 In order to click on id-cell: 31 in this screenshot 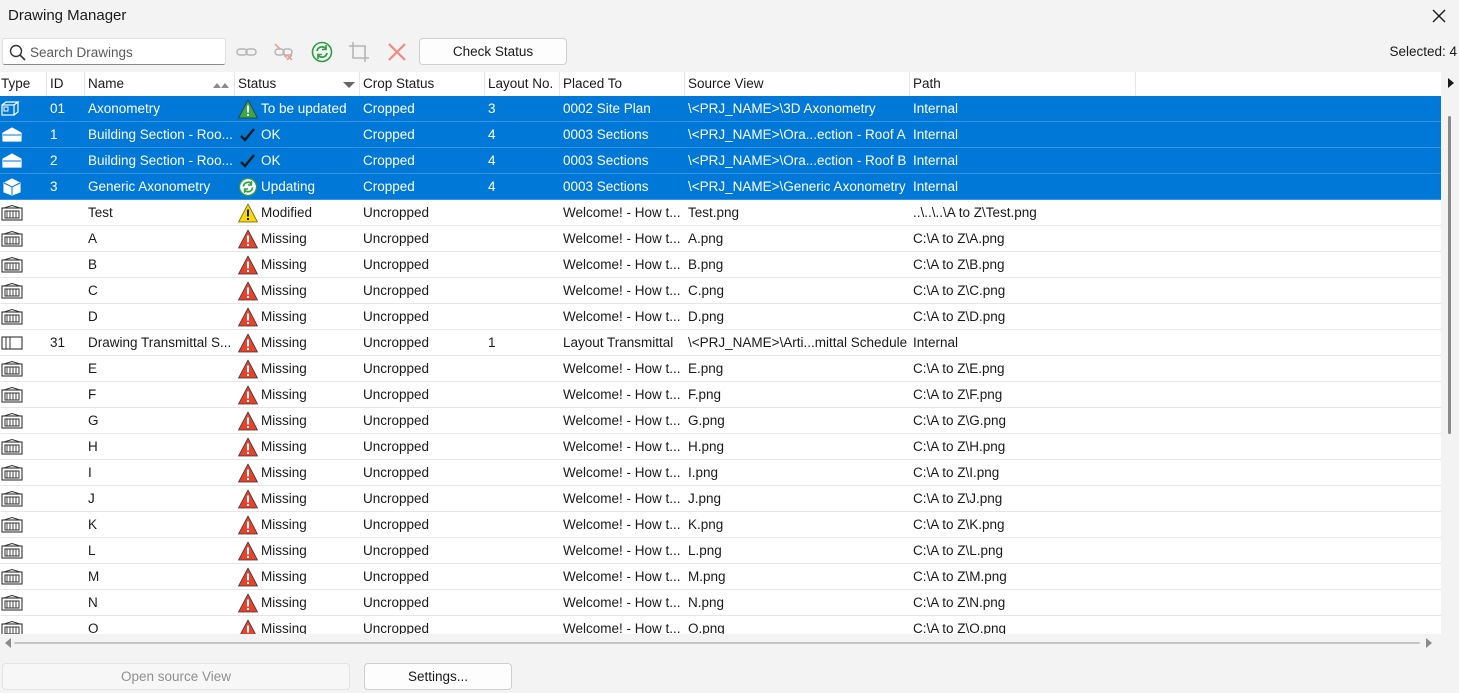, I will do `click(58, 342)`.